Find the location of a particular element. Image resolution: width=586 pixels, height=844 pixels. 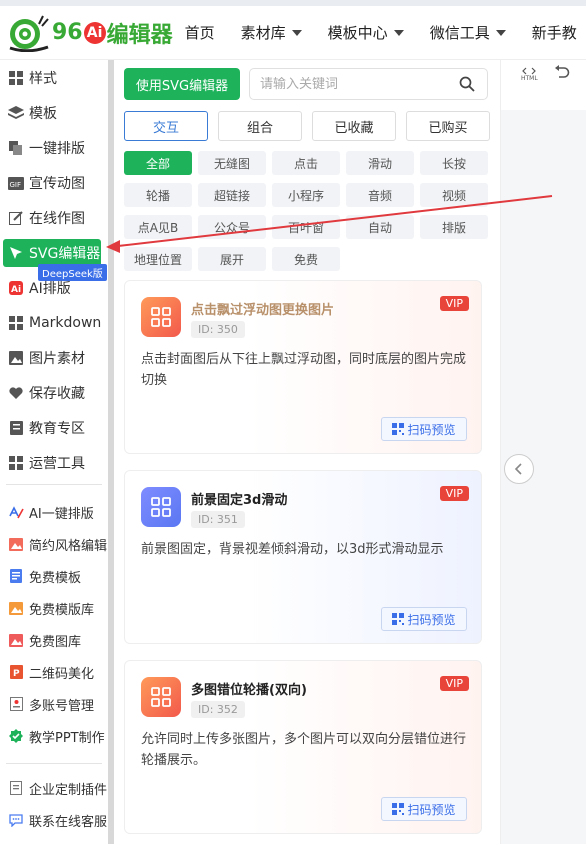

sidebar-link-enterprise-plugin: 企业定制插件 is located at coordinates (54, 788).